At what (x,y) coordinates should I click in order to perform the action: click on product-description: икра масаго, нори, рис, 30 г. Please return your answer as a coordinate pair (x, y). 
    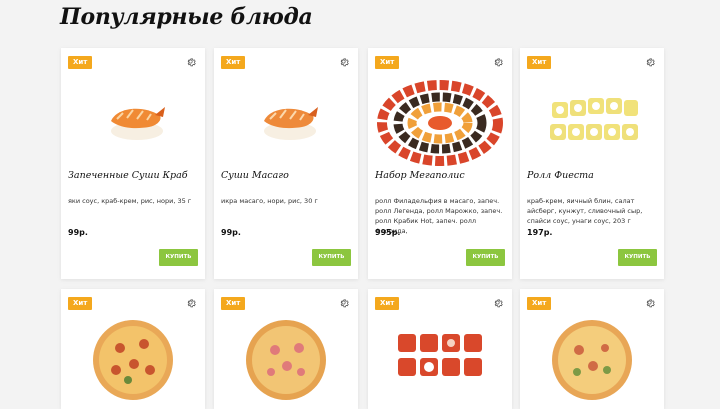
    Looking at the image, I should click on (269, 201).